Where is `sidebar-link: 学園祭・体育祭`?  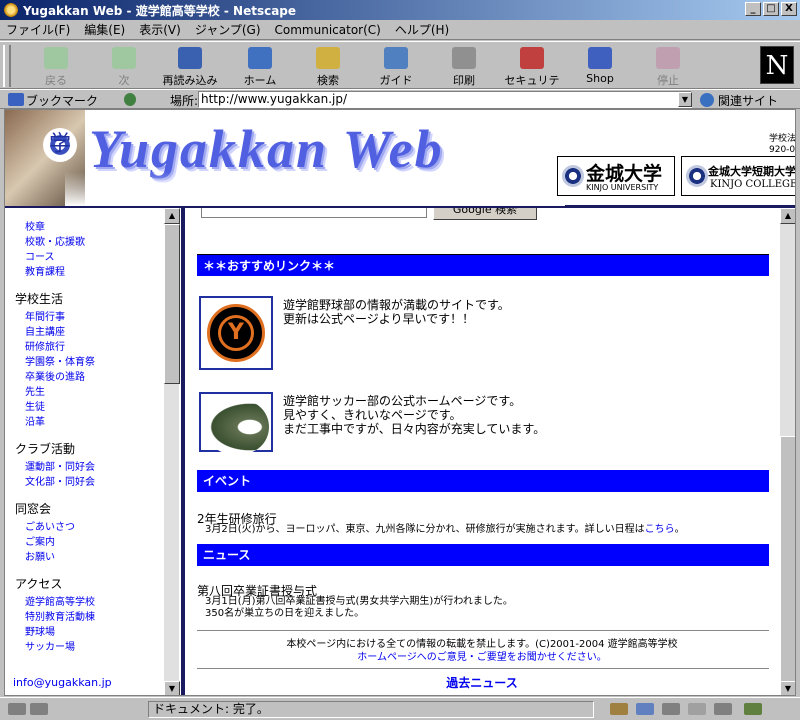 sidebar-link: 学園祭・体育祭 is located at coordinates (60, 360).